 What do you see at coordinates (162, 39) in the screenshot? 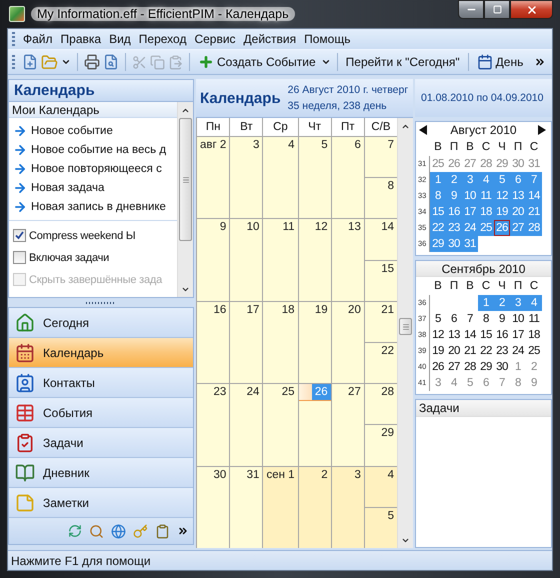
I see `menu-item: Переход` at bounding box center [162, 39].